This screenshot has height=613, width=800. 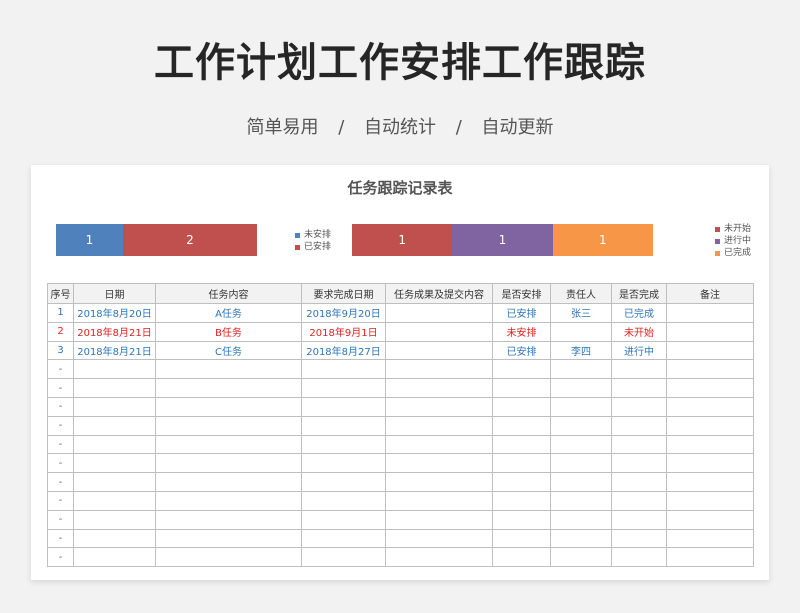 What do you see at coordinates (60, 313) in the screenshot?
I see `cell-no: 1` at bounding box center [60, 313].